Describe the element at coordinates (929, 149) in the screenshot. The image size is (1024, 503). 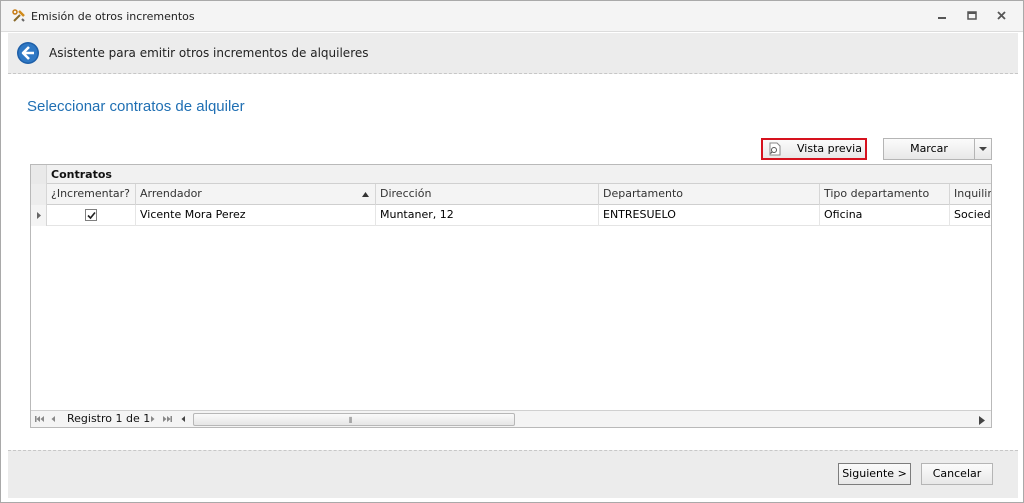
I see `mark-button: Marcar` at that location.